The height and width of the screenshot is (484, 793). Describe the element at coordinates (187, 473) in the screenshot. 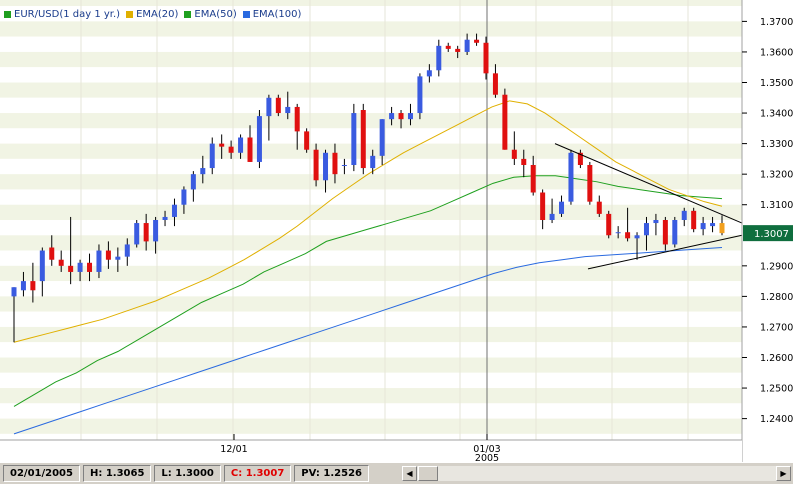

I see `status-low: L: 1.3000` at that location.